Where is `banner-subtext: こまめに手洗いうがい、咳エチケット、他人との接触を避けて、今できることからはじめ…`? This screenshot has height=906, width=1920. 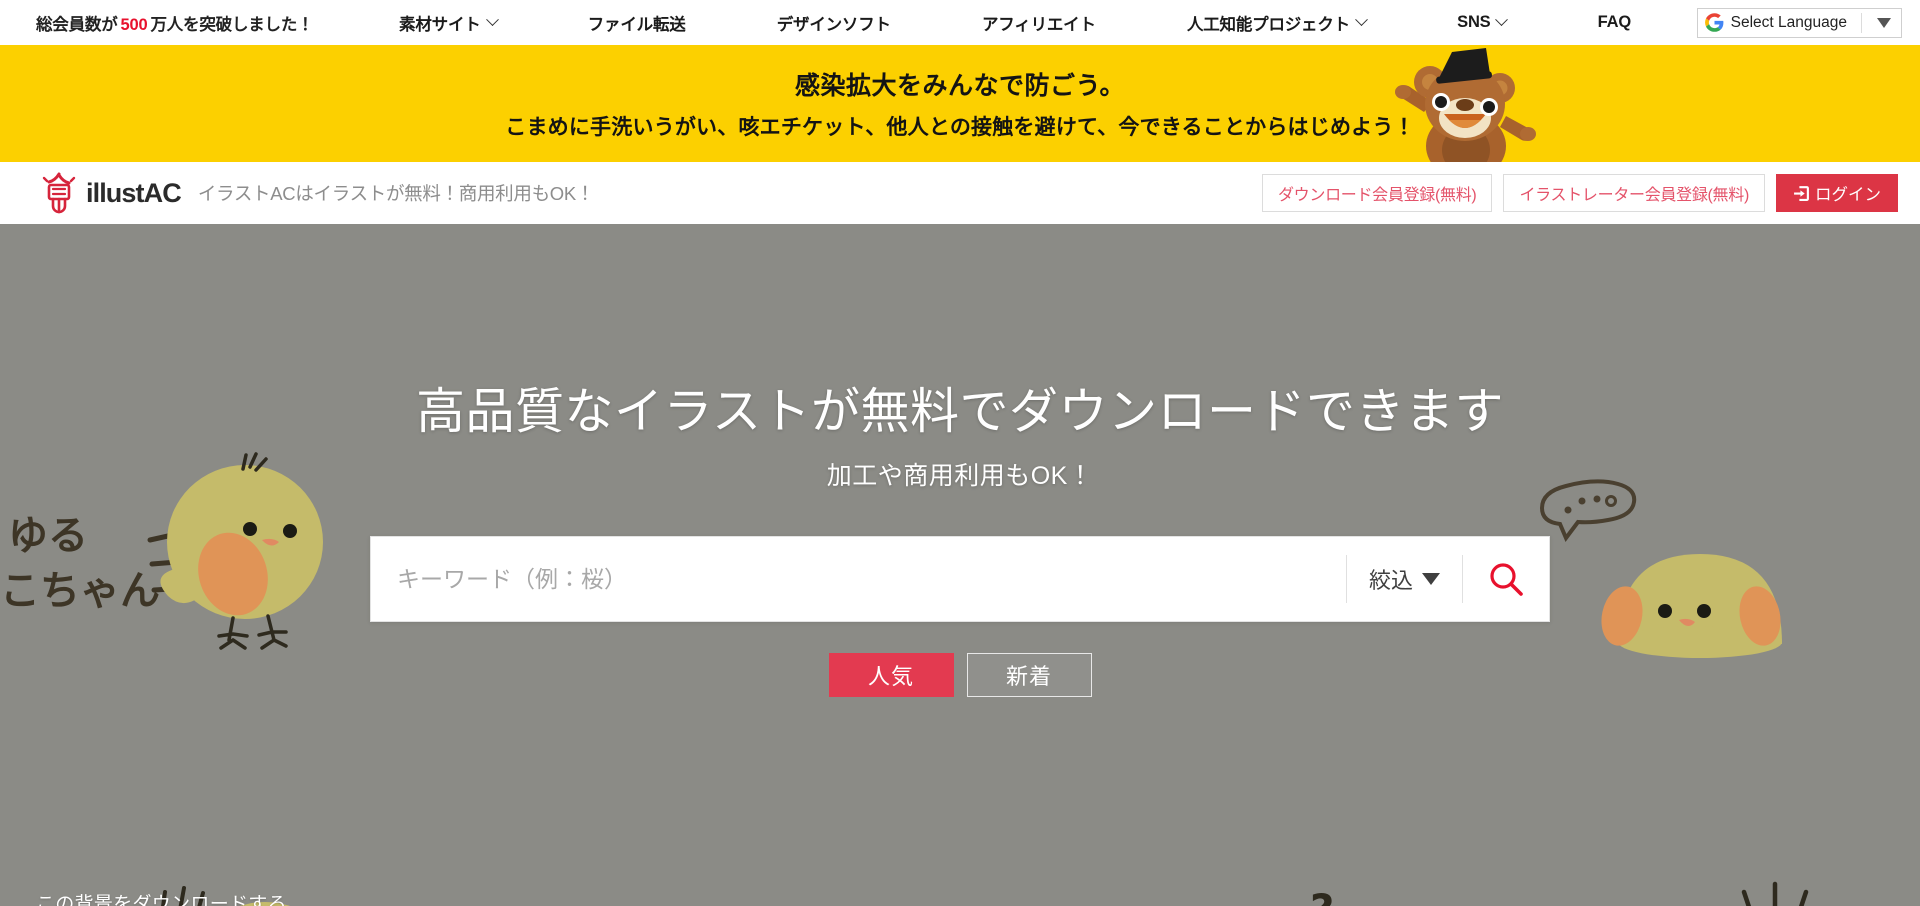 banner-subtext: こまめに手洗いうがい、咳エチケット、他人との接触を避けて、今できることからはじめ… is located at coordinates (960, 127).